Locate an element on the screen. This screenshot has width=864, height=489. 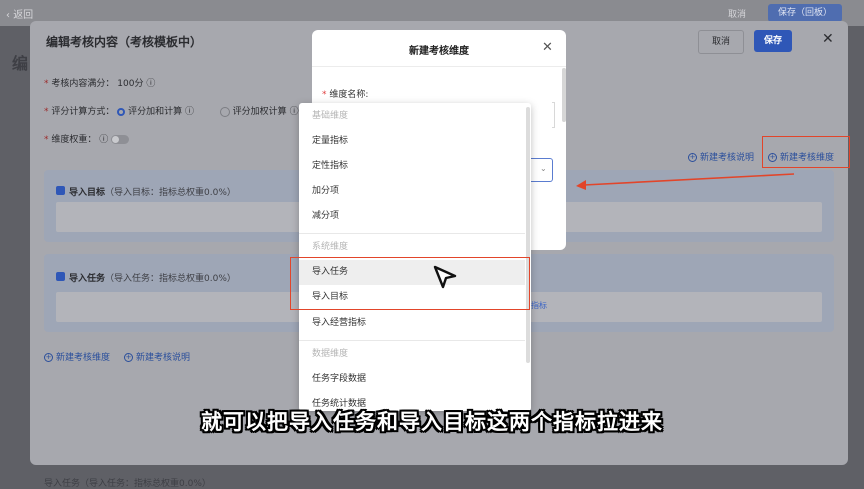
new-dimension-label: 新建考核维度 is located at coordinates (83, 358).